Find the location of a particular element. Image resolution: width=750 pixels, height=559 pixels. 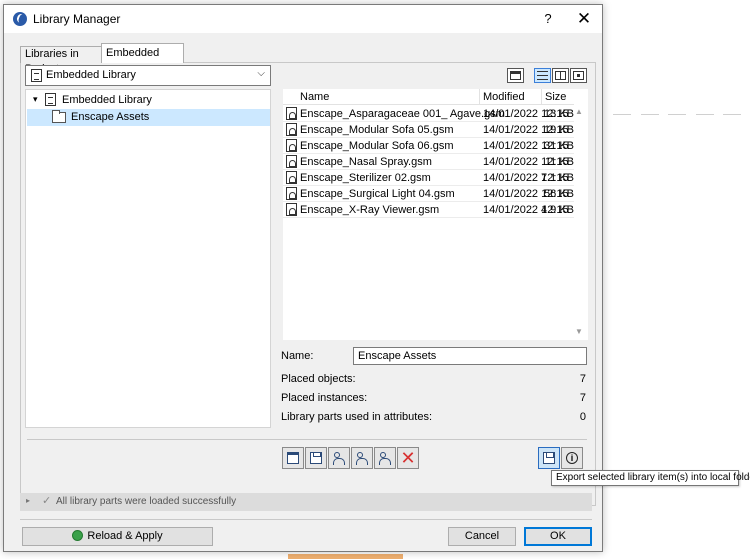

new-folder-view-button is located at coordinates (515, 75).